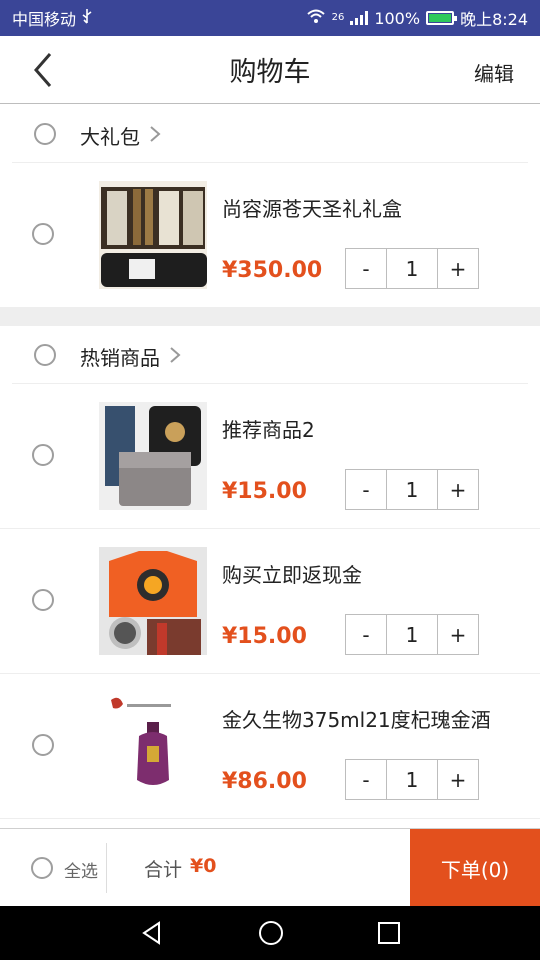 The width and height of the screenshot is (540, 960). I want to click on recents-square-icon, so click(389, 933).